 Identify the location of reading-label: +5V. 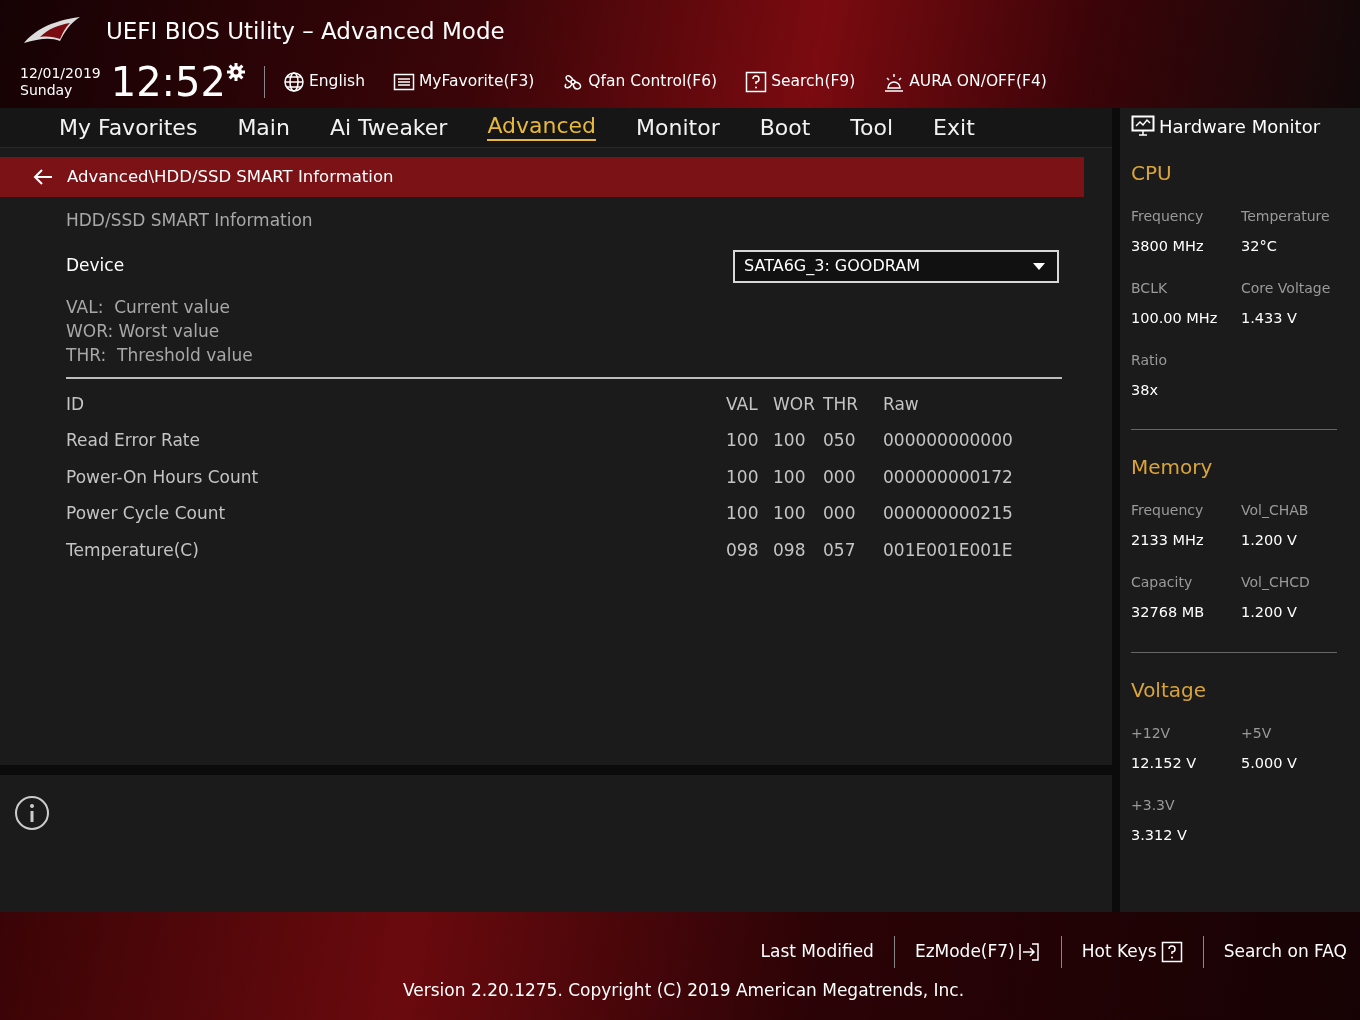
(1257, 733).